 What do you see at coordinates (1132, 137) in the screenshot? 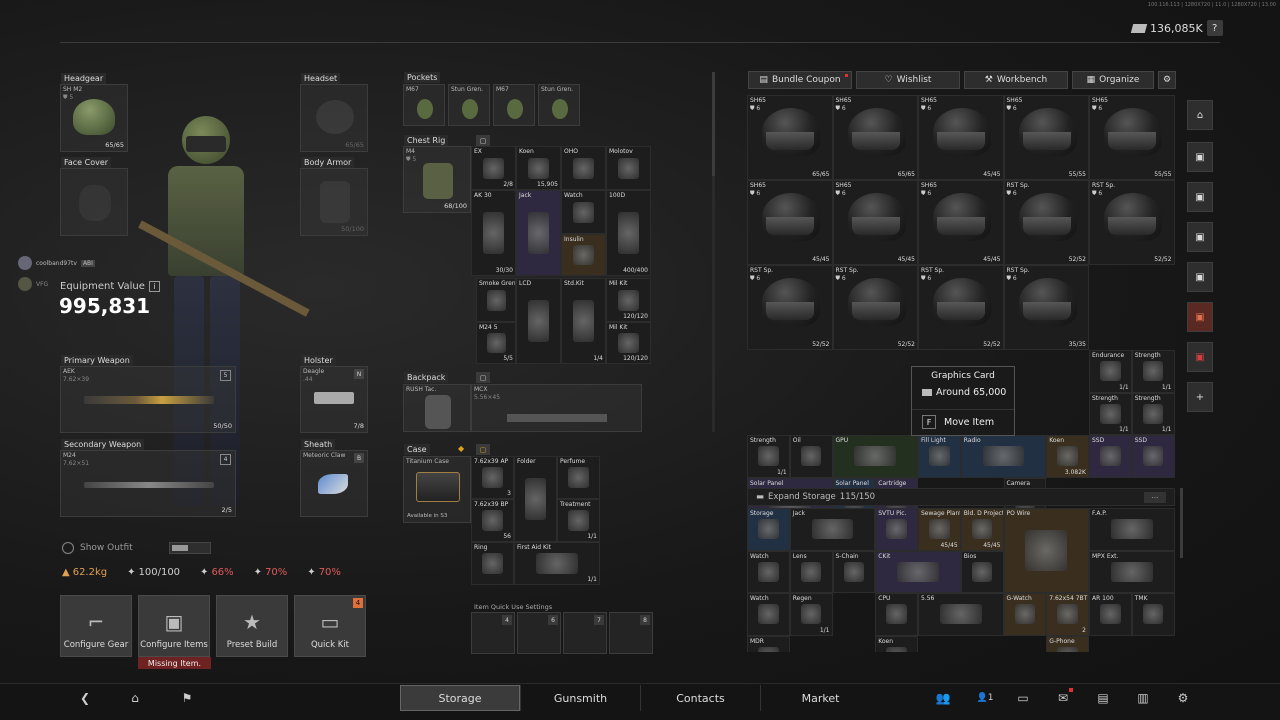
I see `helmet-item: SH65 55/55 ⛊ 6` at bounding box center [1132, 137].